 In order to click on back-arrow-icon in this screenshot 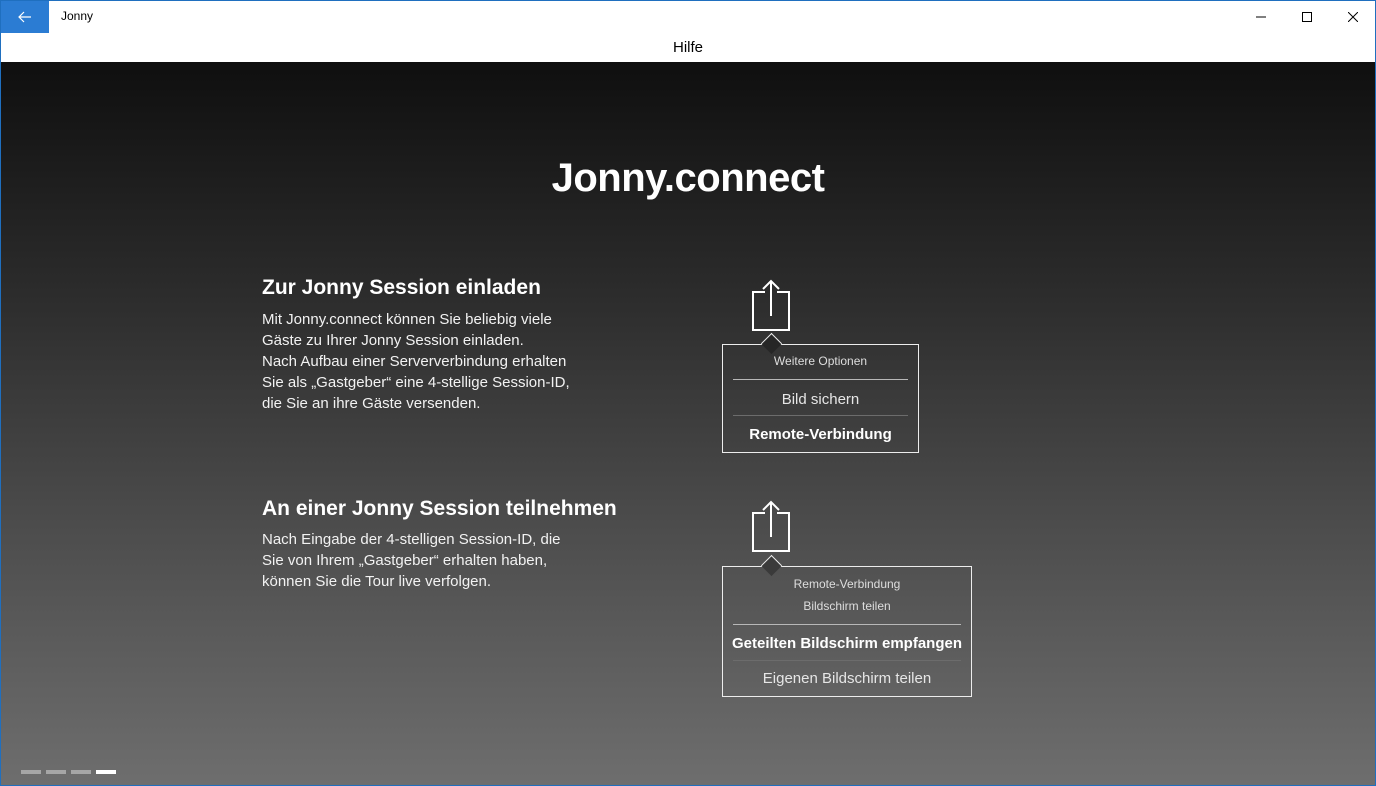, I will do `click(24, 17)`.